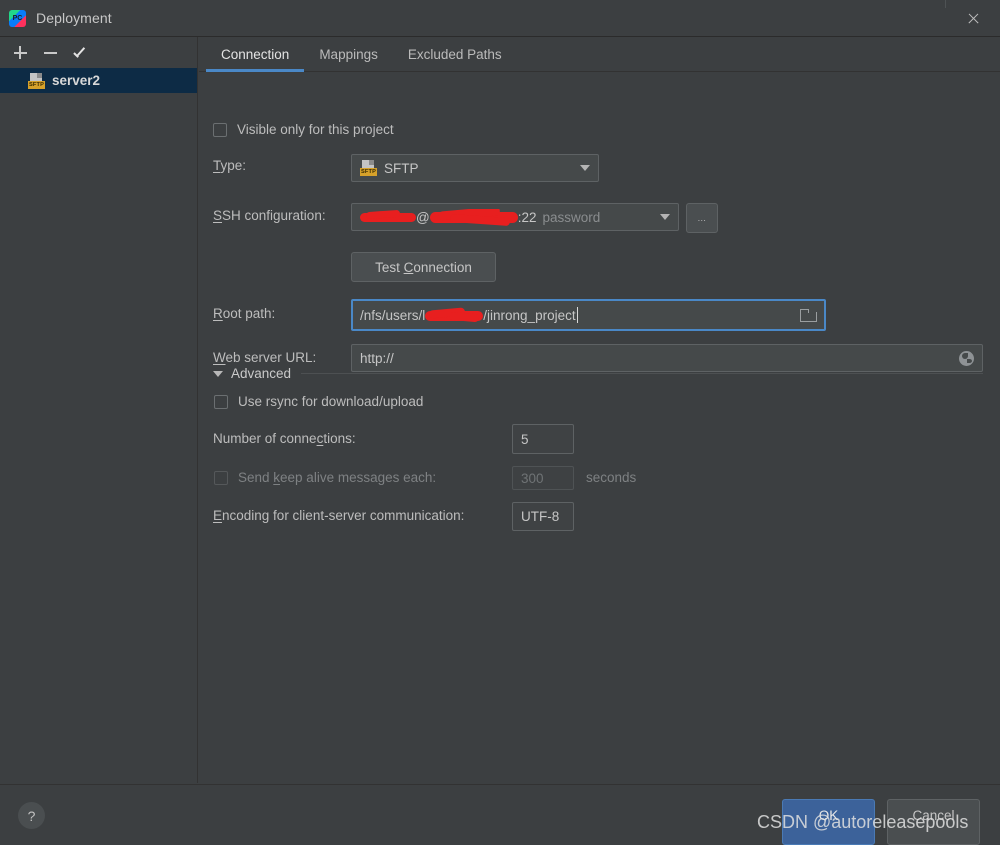 The width and height of the screenshot is (1000, 845). I want to click on type-label: Type:, so click(230, 165).